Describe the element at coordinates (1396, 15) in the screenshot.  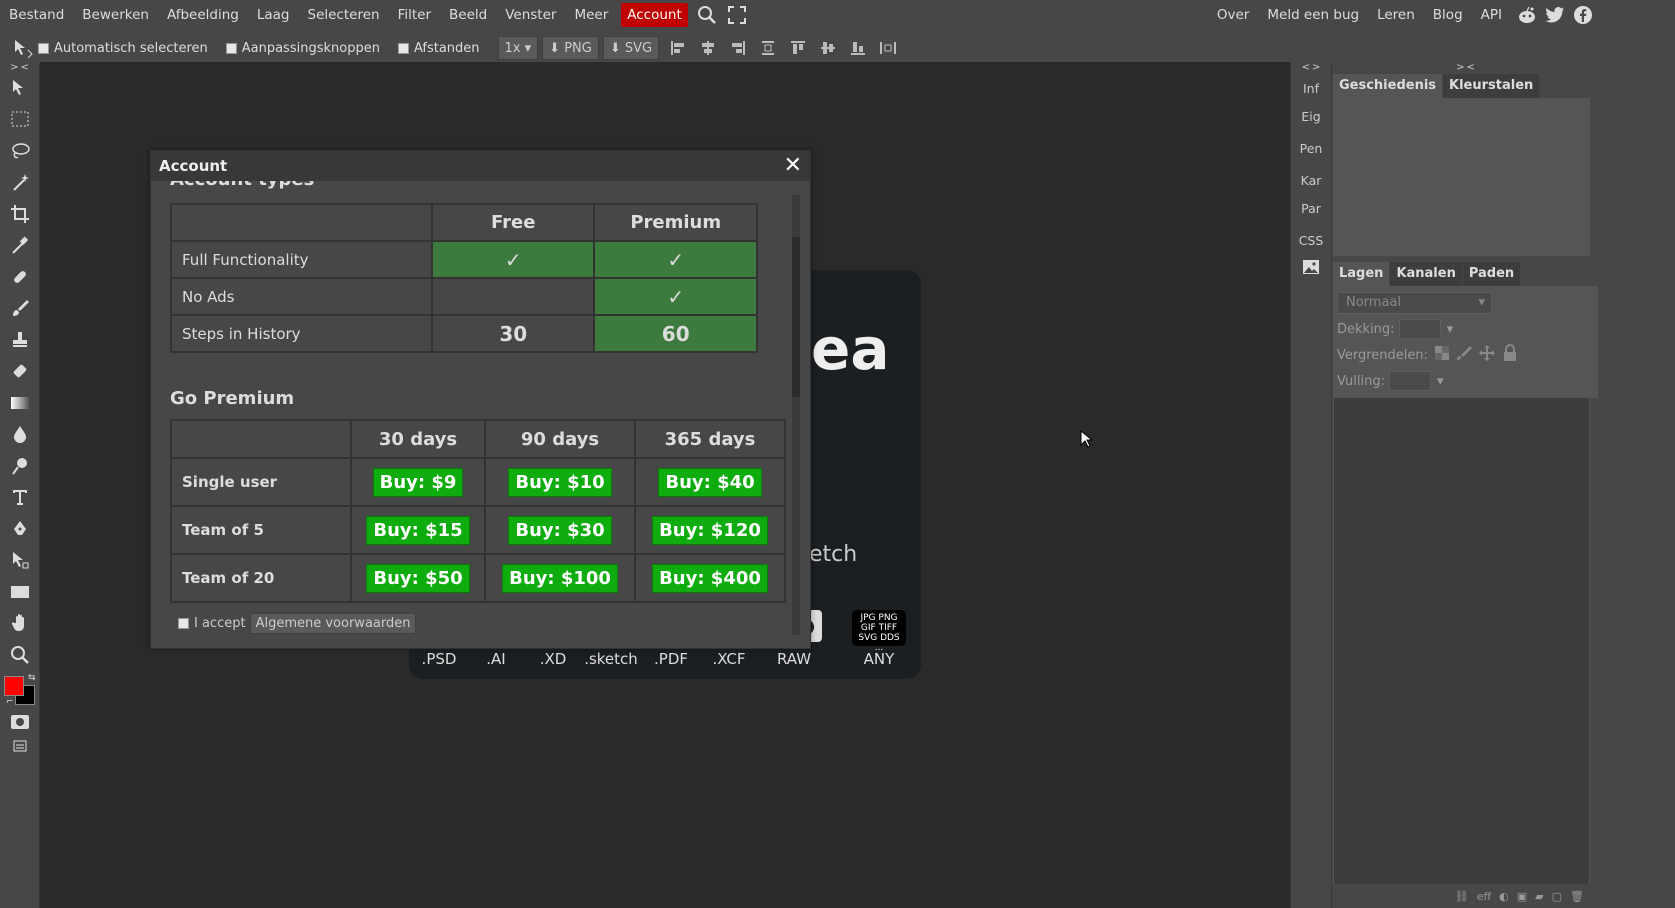
I see `menu-leren: Leren` at that location.